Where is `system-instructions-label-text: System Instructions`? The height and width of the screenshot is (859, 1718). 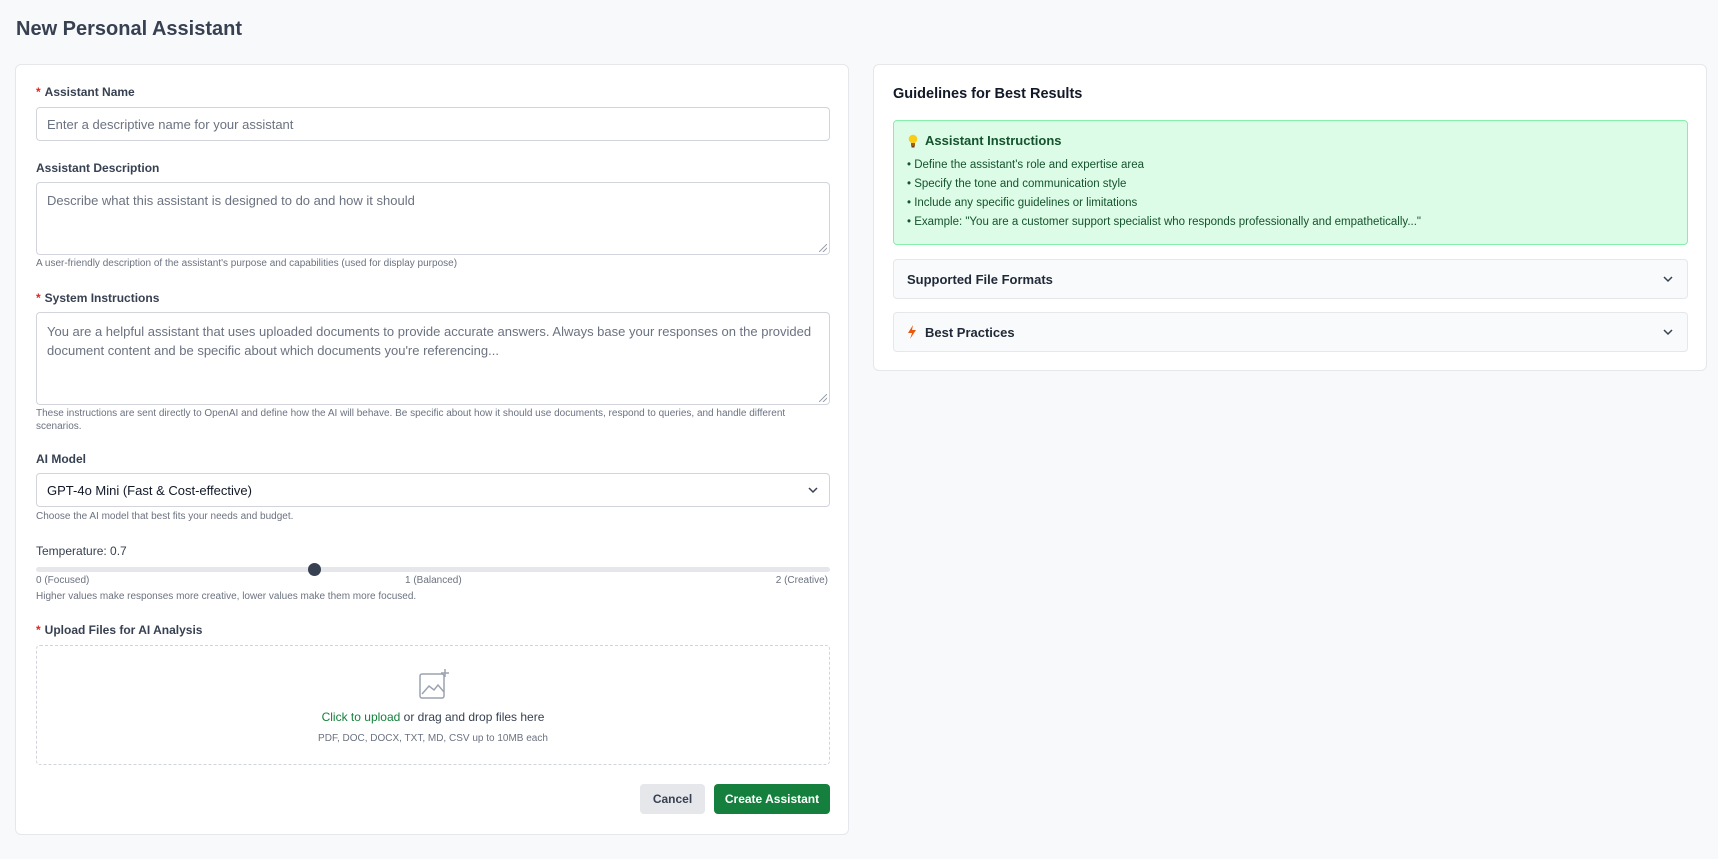 system-instructions-label-text: System Instructions is located at coordinates (102, 298).